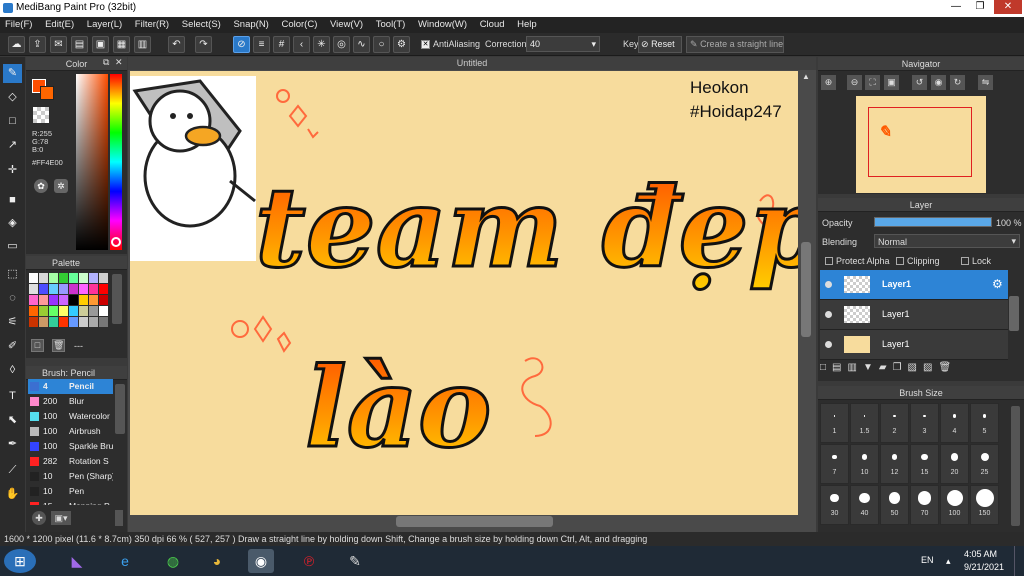 The width and height of the screenshot is (1024, 576). I want to click on brush-item: 200 Blur, so click(70, 401).